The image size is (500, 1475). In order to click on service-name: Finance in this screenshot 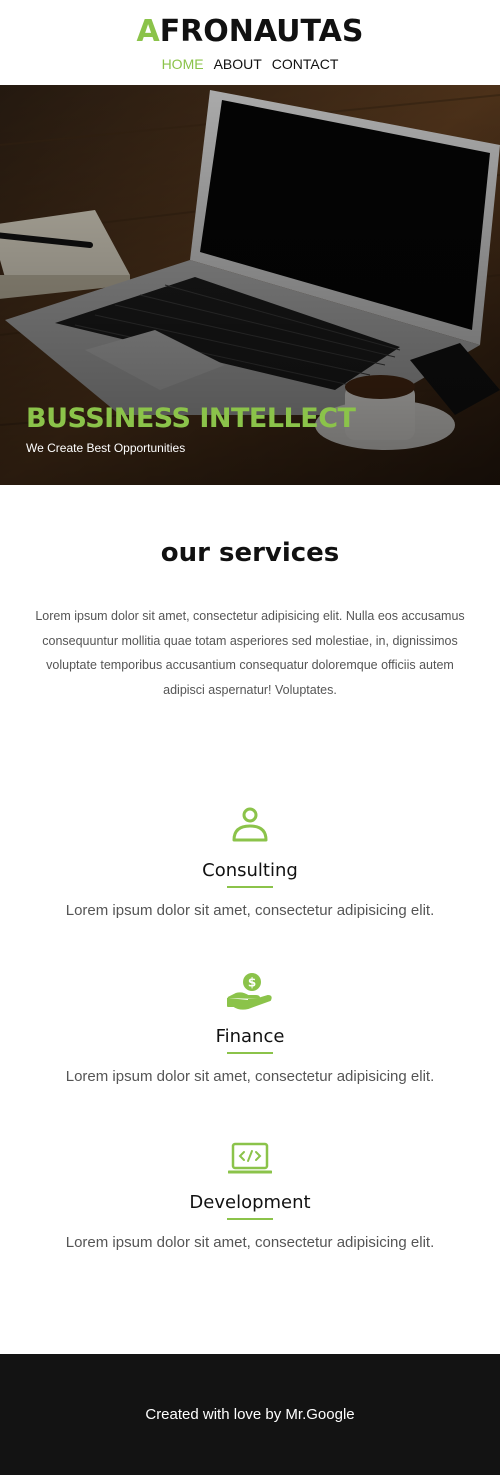, I will do `click(250, 1036)`.